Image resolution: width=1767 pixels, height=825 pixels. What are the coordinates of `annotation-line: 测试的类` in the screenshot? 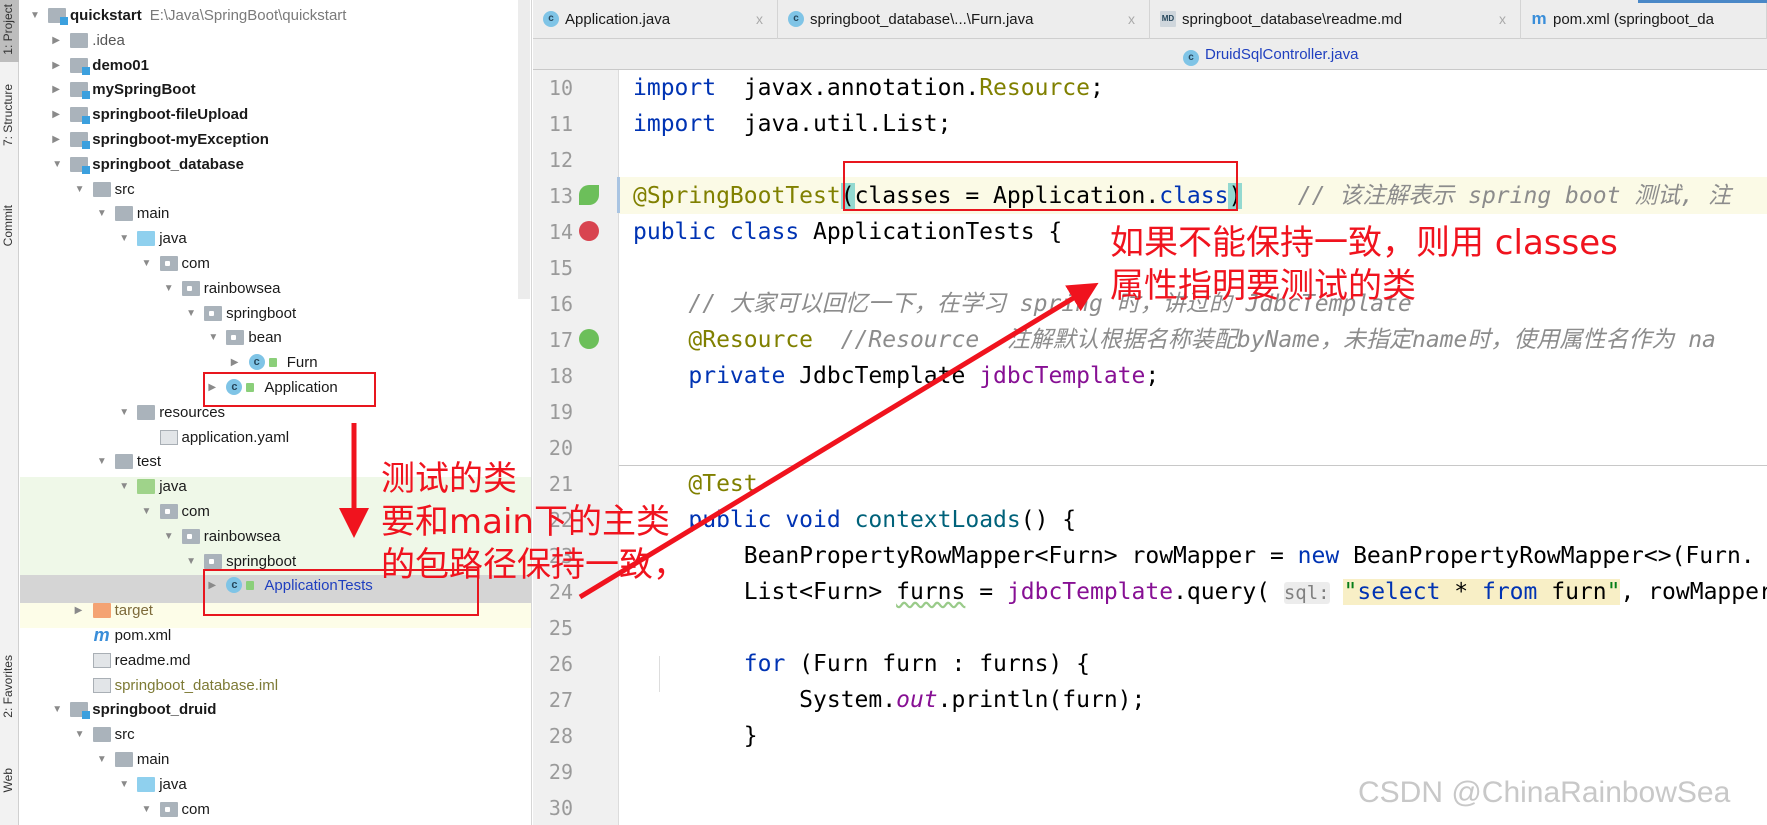 It's located at (449, 479).